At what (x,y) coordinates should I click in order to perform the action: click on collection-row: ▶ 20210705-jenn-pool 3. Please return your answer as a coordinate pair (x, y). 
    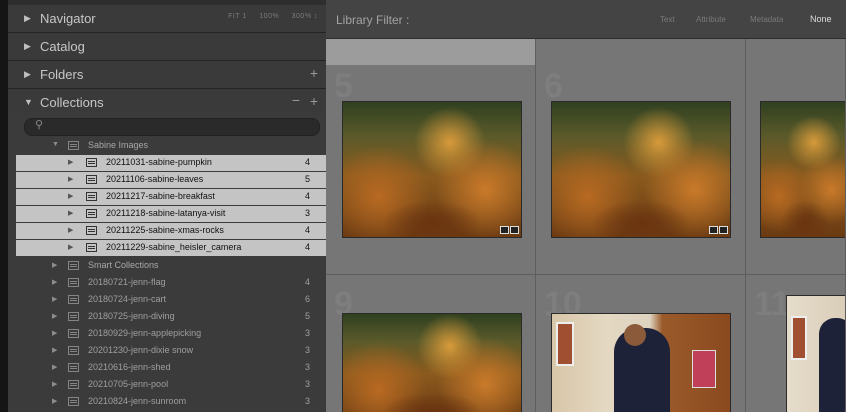
    Looking at the image, I should click on (173, 385).